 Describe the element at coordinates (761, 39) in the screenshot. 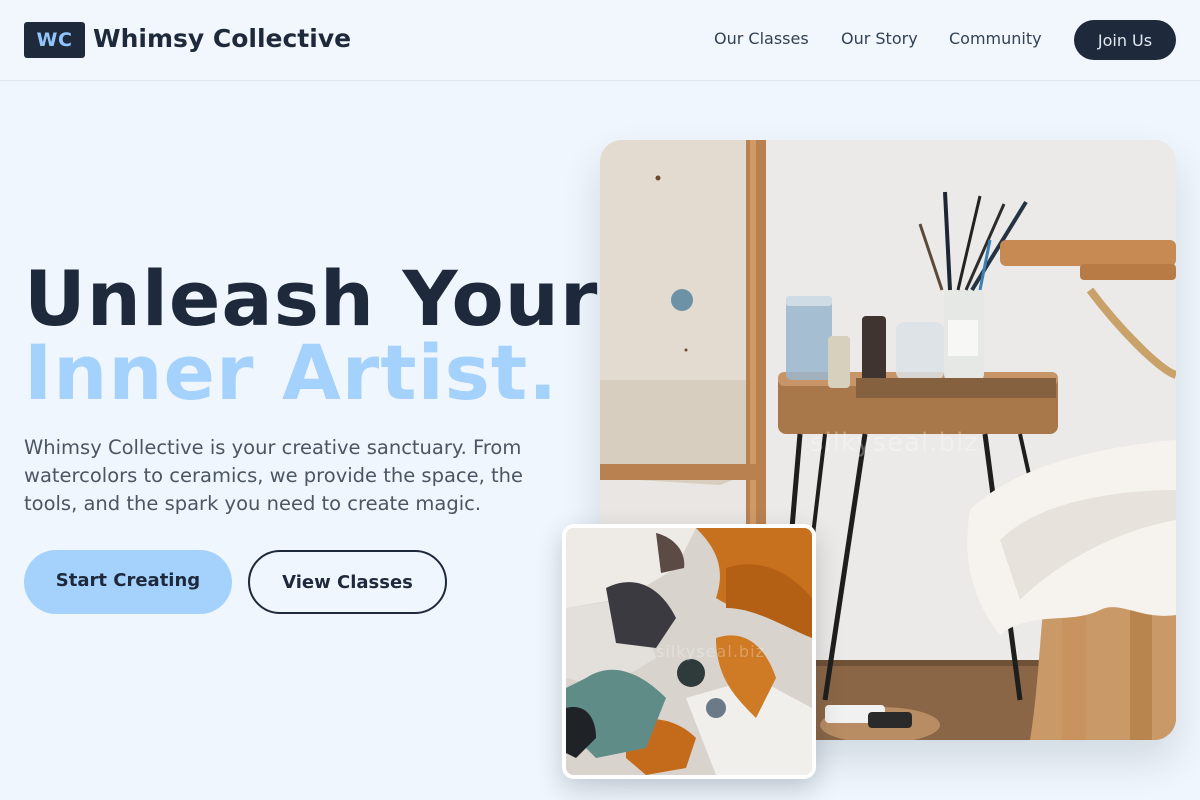

I see `nav-link-our-classes: Our Classes` at that location.